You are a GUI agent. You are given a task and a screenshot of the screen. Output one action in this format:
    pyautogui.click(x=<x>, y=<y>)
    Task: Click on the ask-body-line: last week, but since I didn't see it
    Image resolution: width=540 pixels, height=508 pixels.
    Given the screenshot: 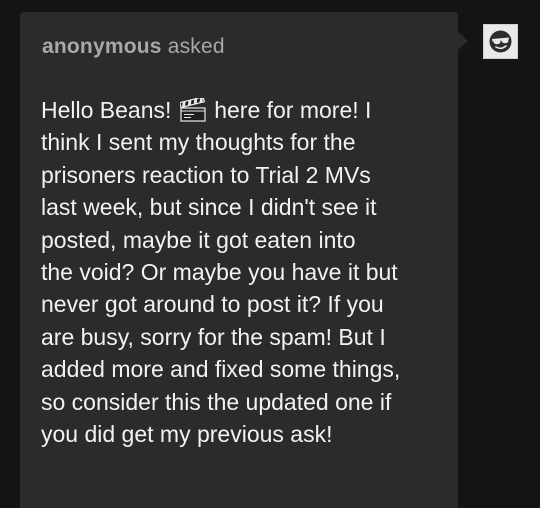 What is the action you would take?
    pyautogui.click(x=209, y=207)
    